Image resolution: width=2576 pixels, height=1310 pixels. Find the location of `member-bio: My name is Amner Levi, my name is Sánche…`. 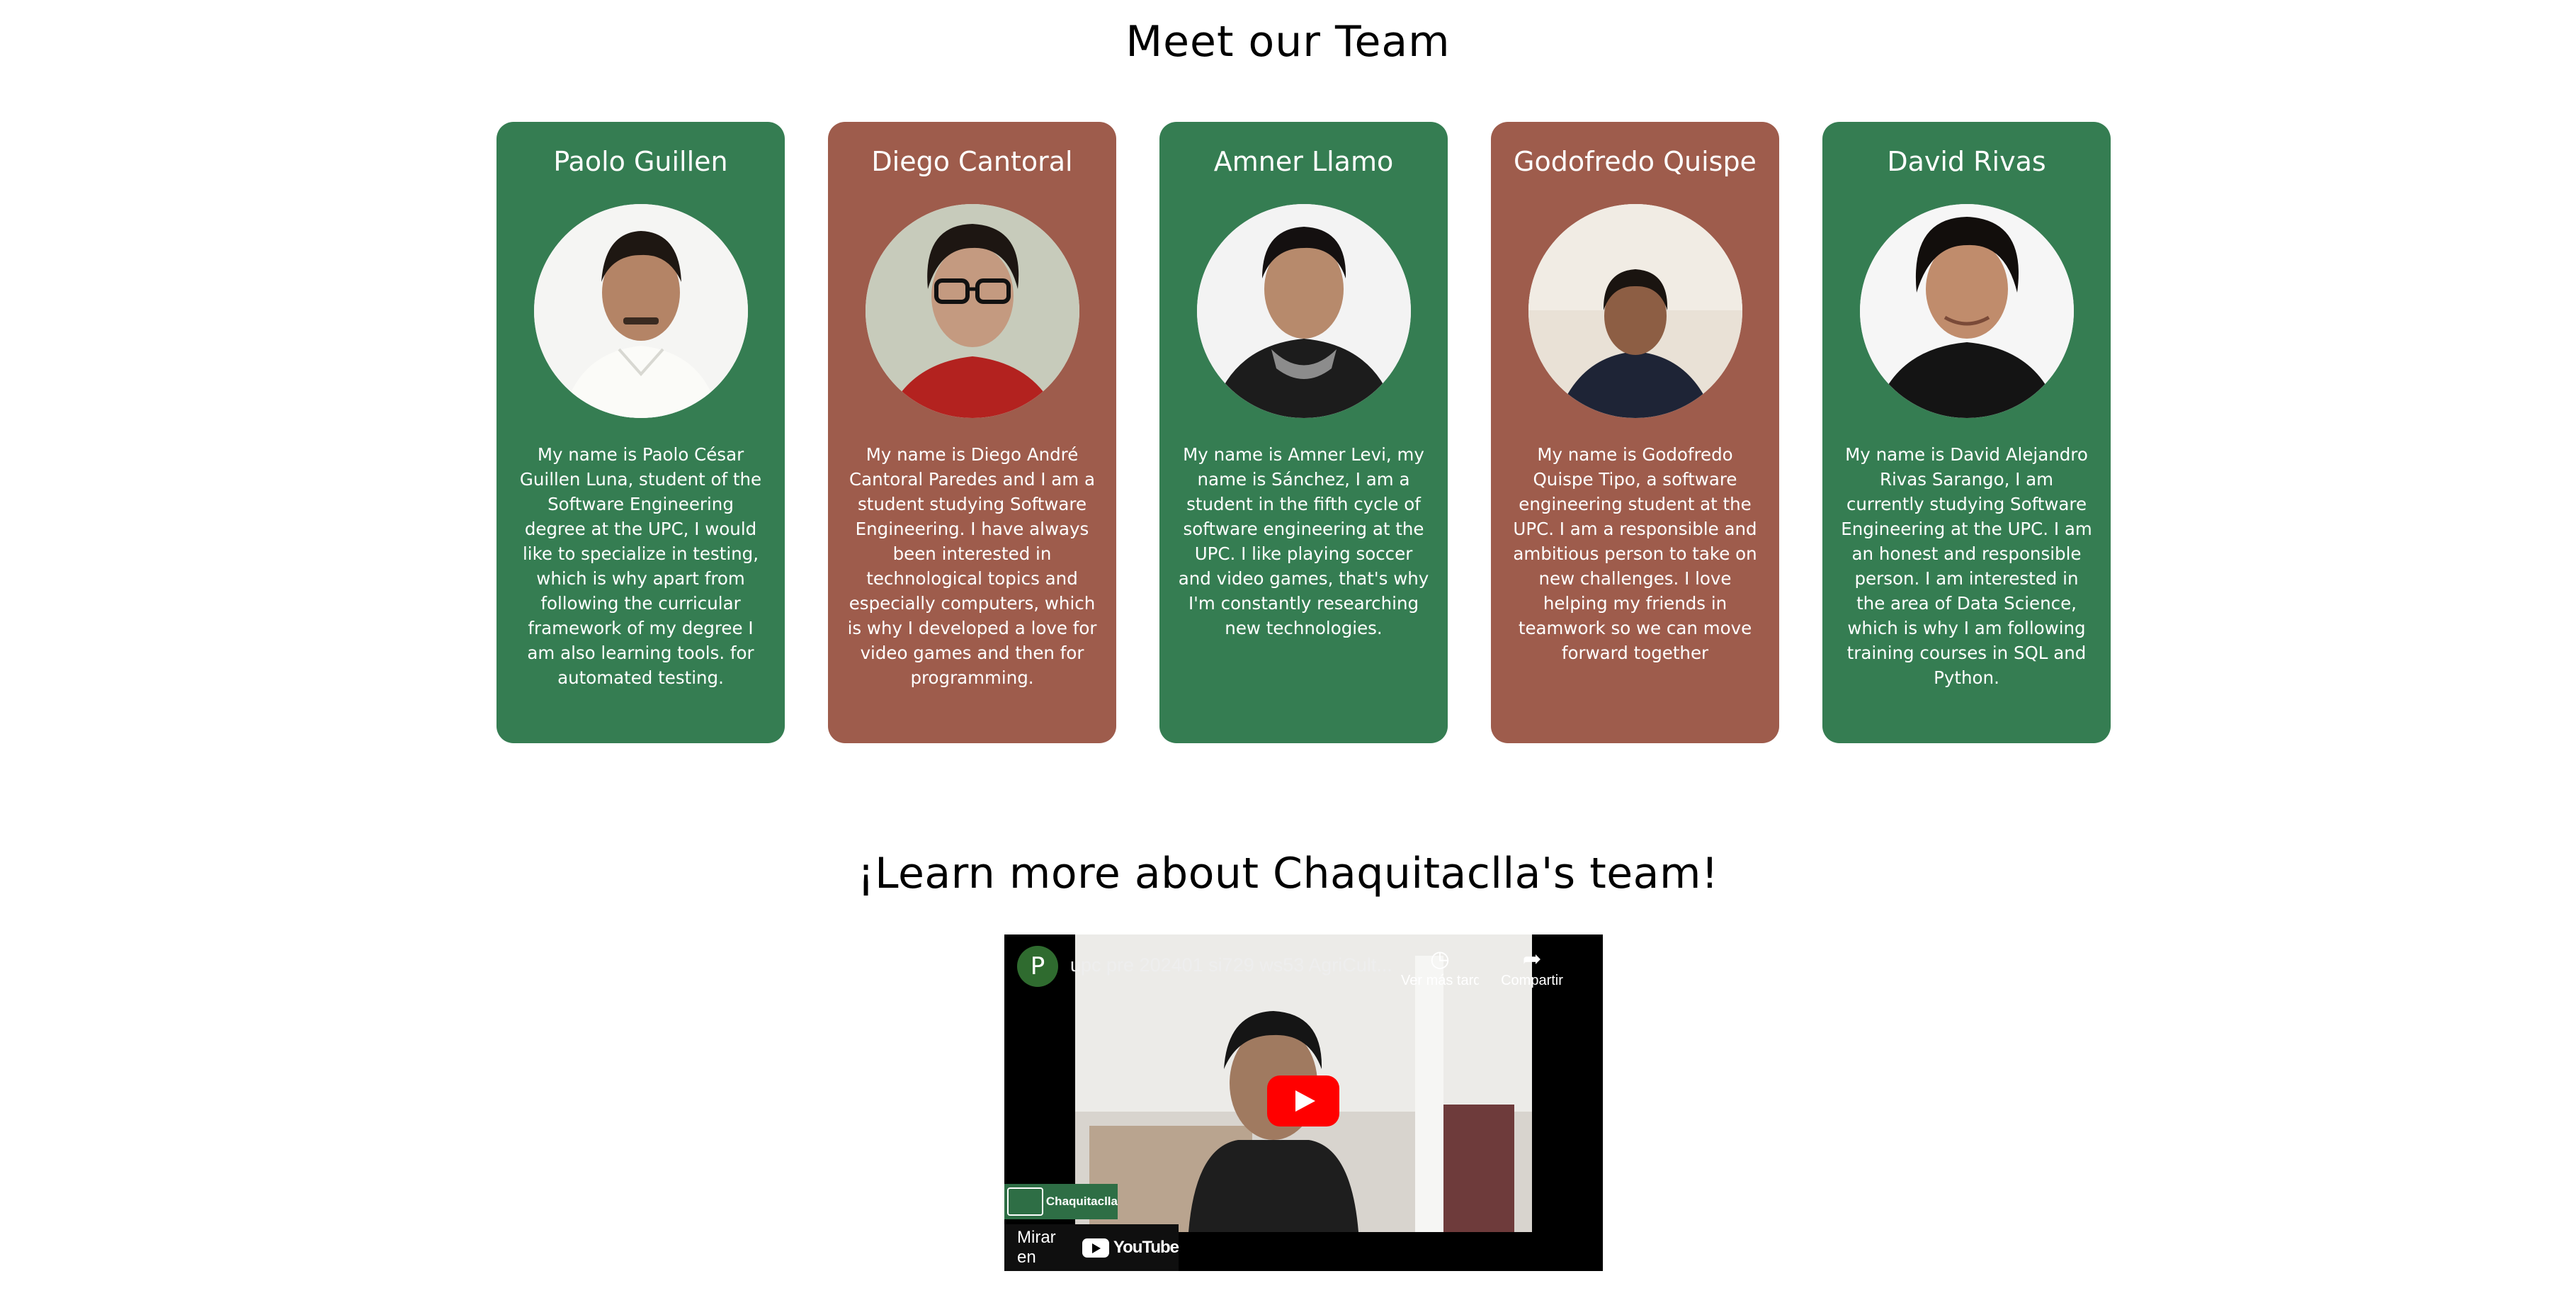

member-bio: My name is Amner Levi, my name is Sánche… is located at coordinates (1303, 541).